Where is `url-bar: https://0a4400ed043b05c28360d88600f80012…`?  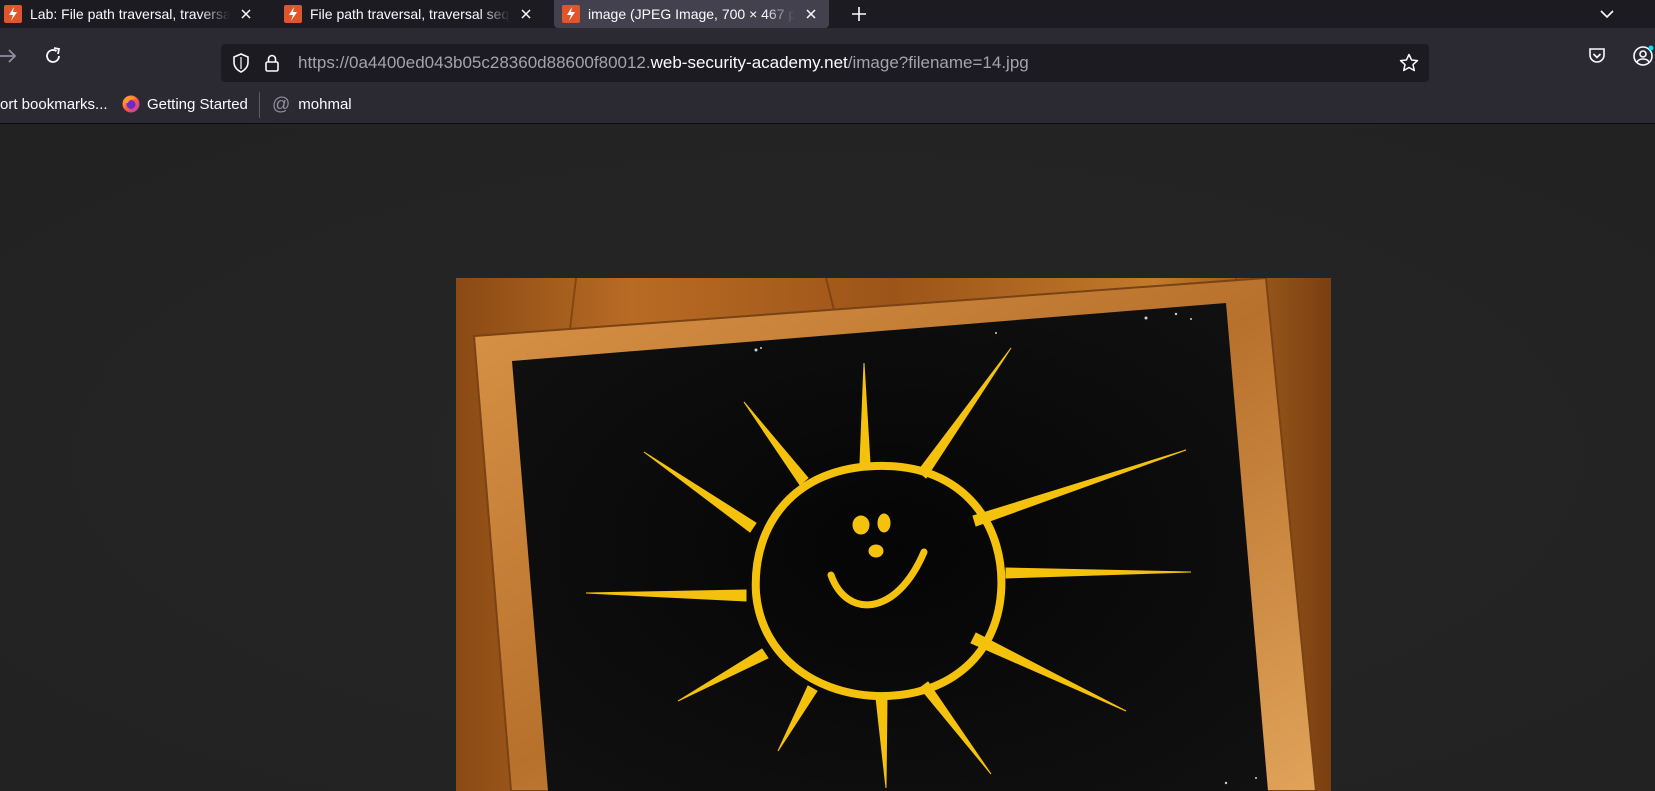 url-bar: https://0a4400ed043b05c28360d88600f80012… is located at coordinates (825, 63).